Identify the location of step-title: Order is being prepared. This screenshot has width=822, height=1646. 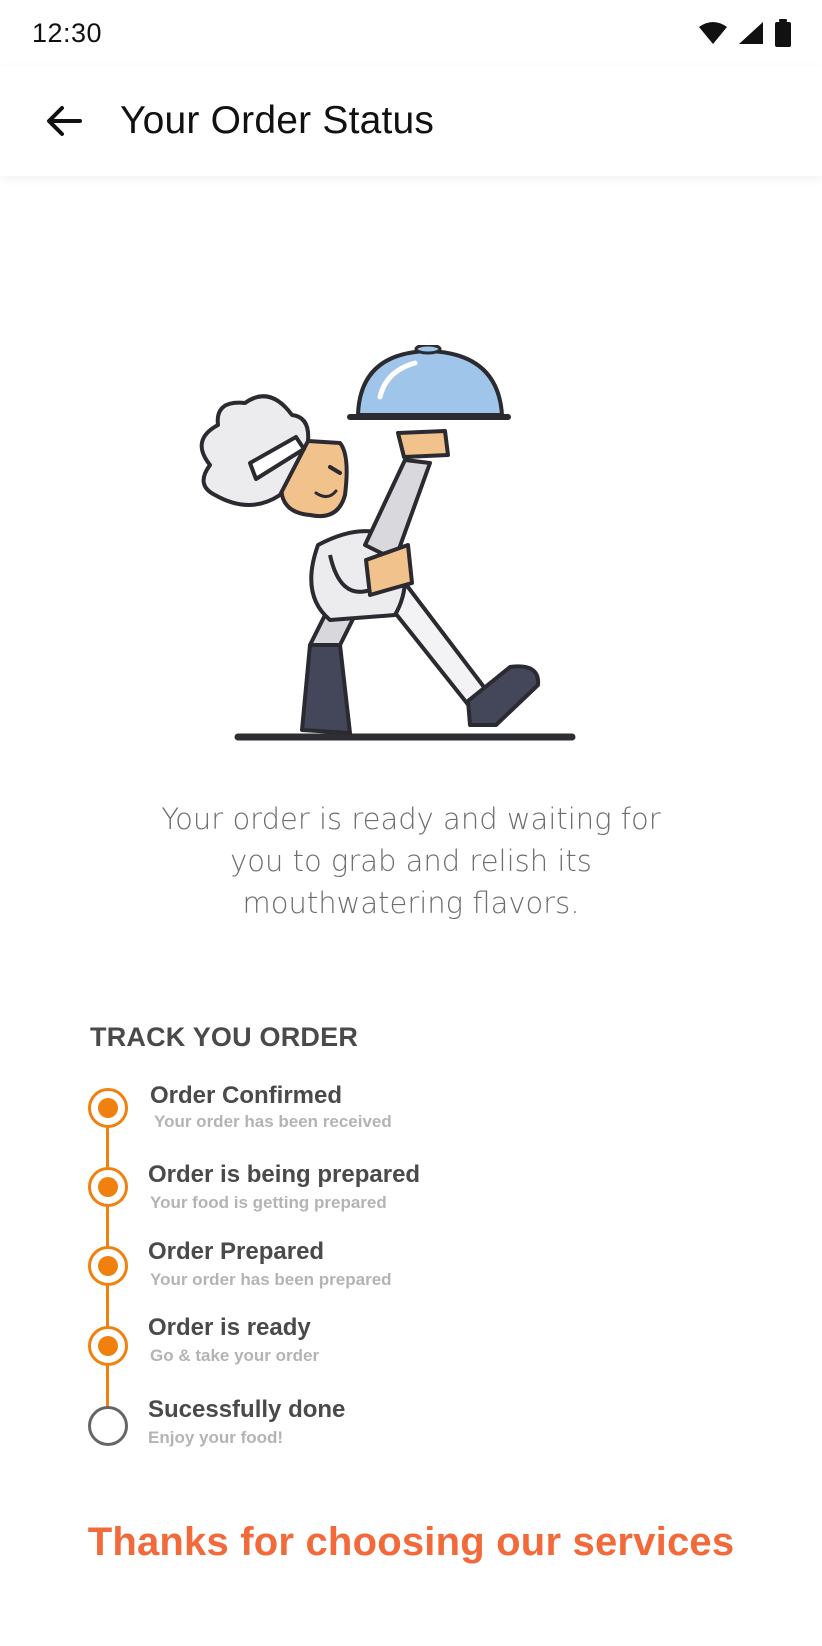
(284, 1174).